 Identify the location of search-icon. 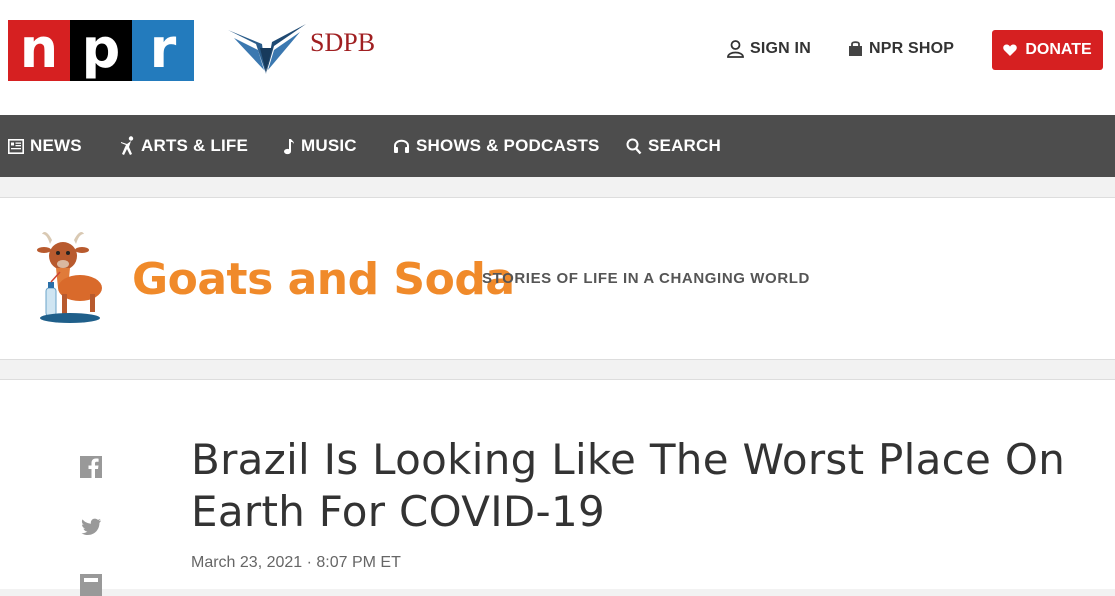
(634, 146).